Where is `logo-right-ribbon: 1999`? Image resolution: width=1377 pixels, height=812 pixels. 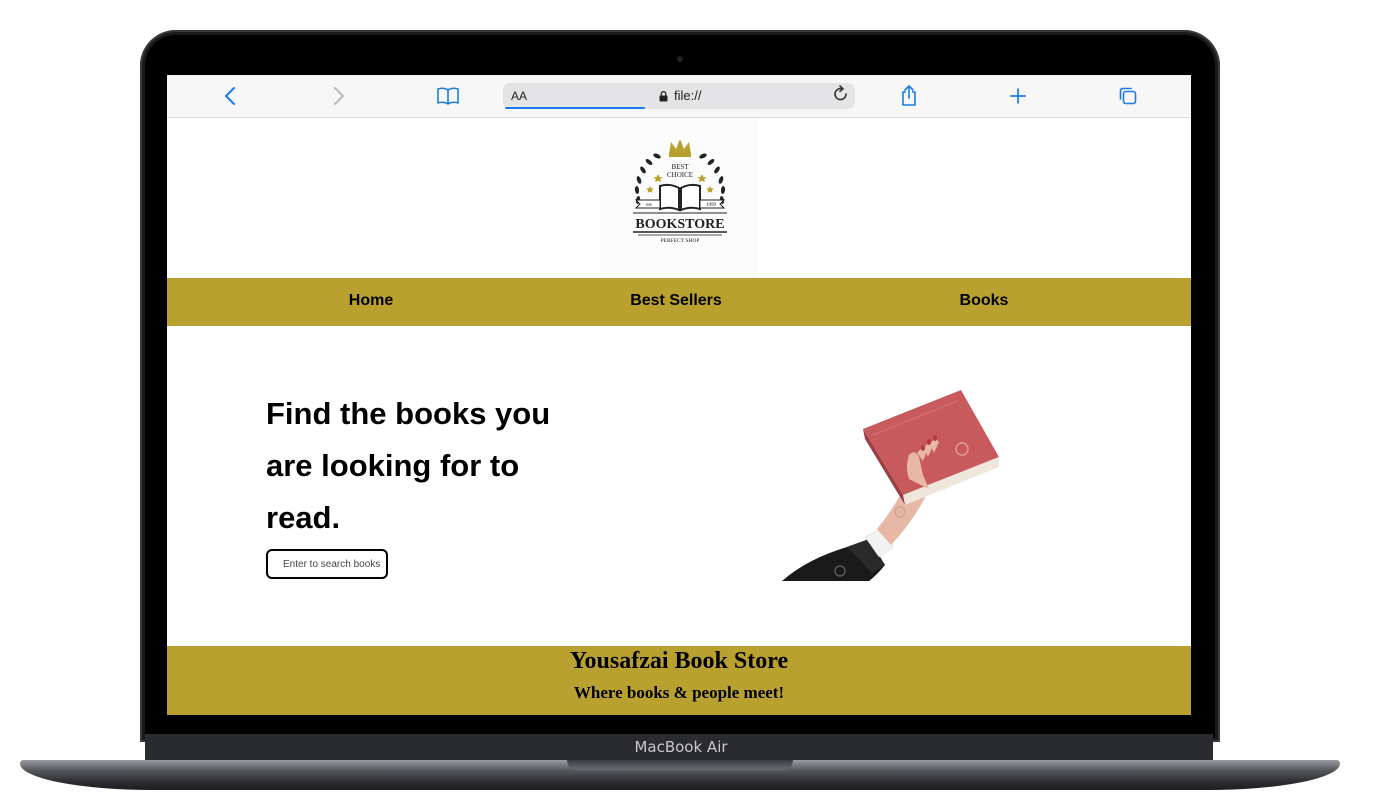 logo-right-ribbon: 1999 is located at coordinates (711, 205).